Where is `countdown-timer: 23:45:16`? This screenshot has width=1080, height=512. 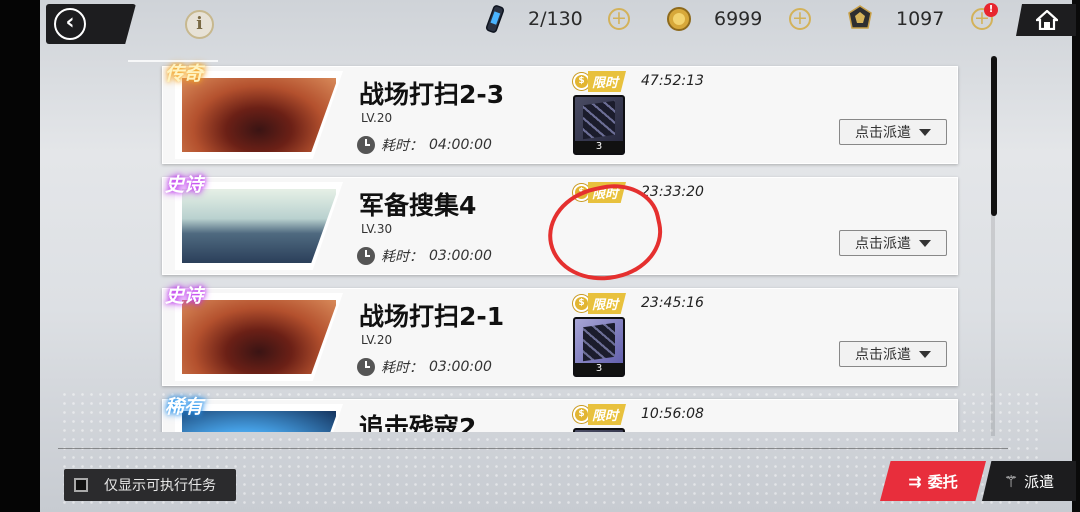
countdown-timer: 23:45:16 is located at coordinates (672, 303).